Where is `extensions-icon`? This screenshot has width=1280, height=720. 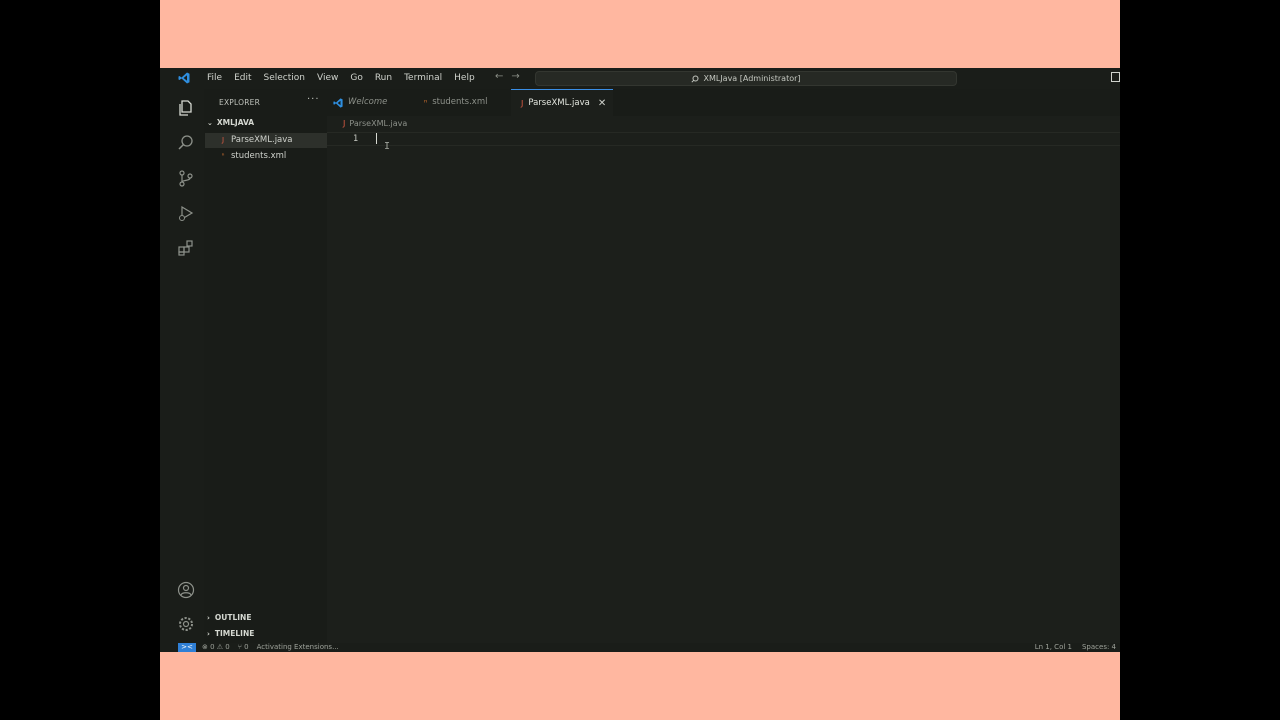 extensions-icon is located at coordinates (186, 248).